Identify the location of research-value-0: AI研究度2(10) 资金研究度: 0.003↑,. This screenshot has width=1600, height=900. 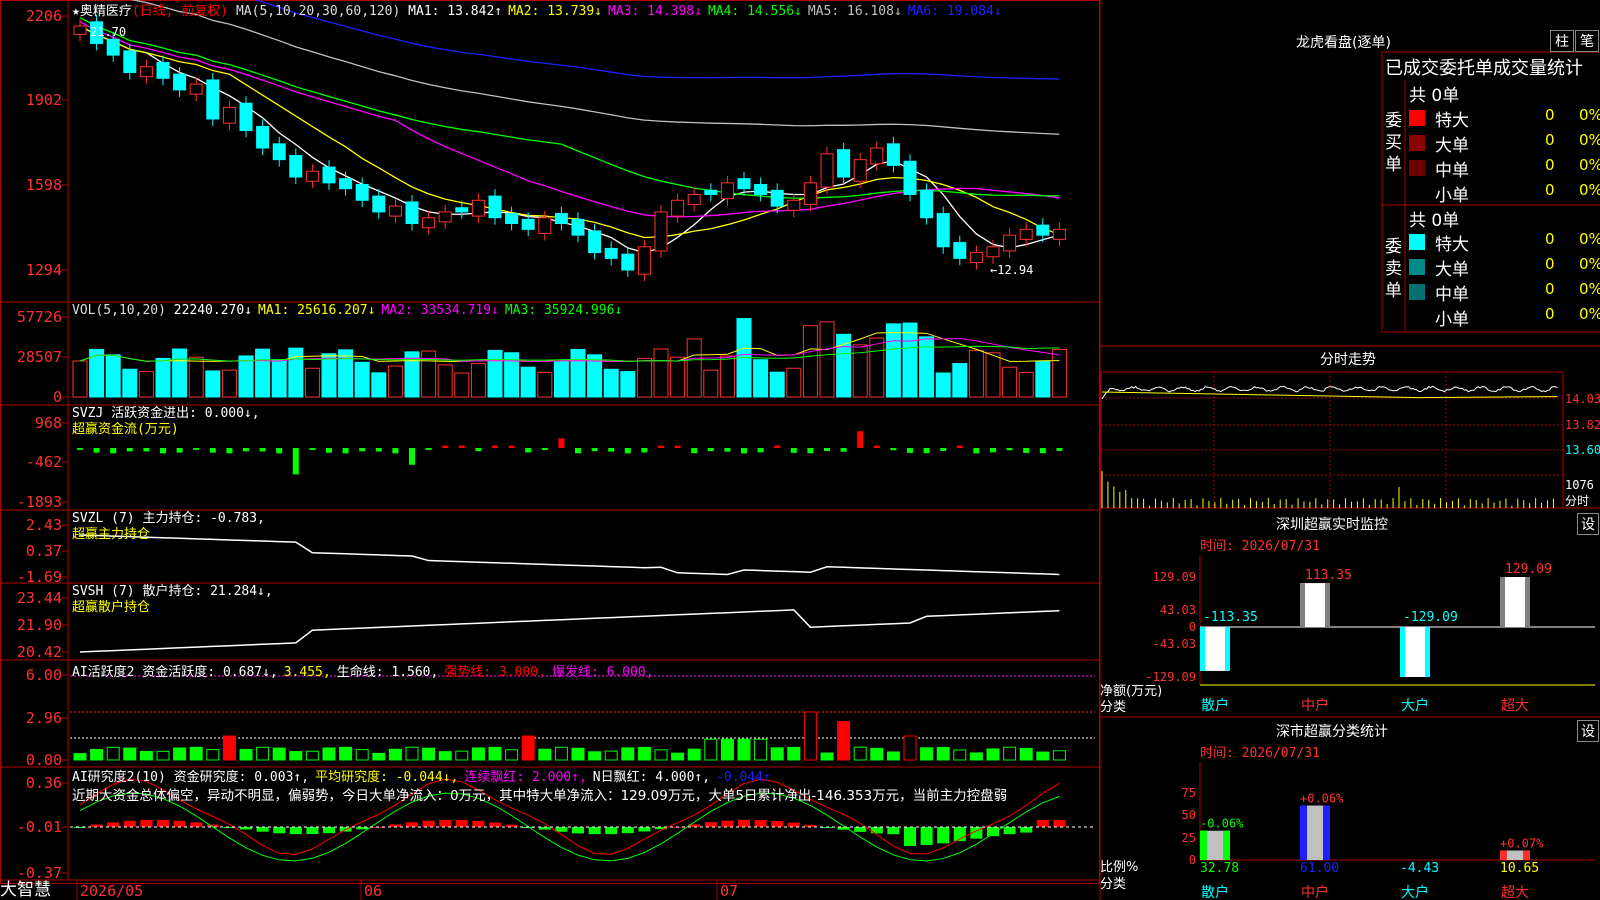
(190, 777).